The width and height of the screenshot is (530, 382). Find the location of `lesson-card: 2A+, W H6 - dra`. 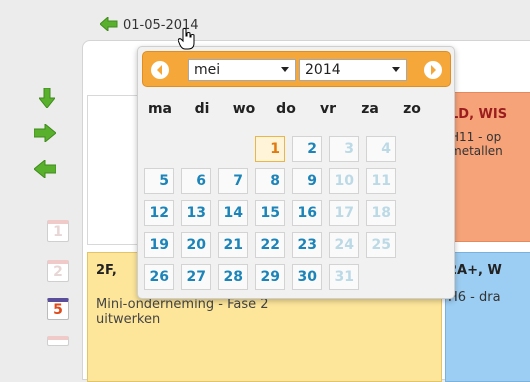

lesson-card: 2A+, W H6 - dra is located at coordinates (487, 317).